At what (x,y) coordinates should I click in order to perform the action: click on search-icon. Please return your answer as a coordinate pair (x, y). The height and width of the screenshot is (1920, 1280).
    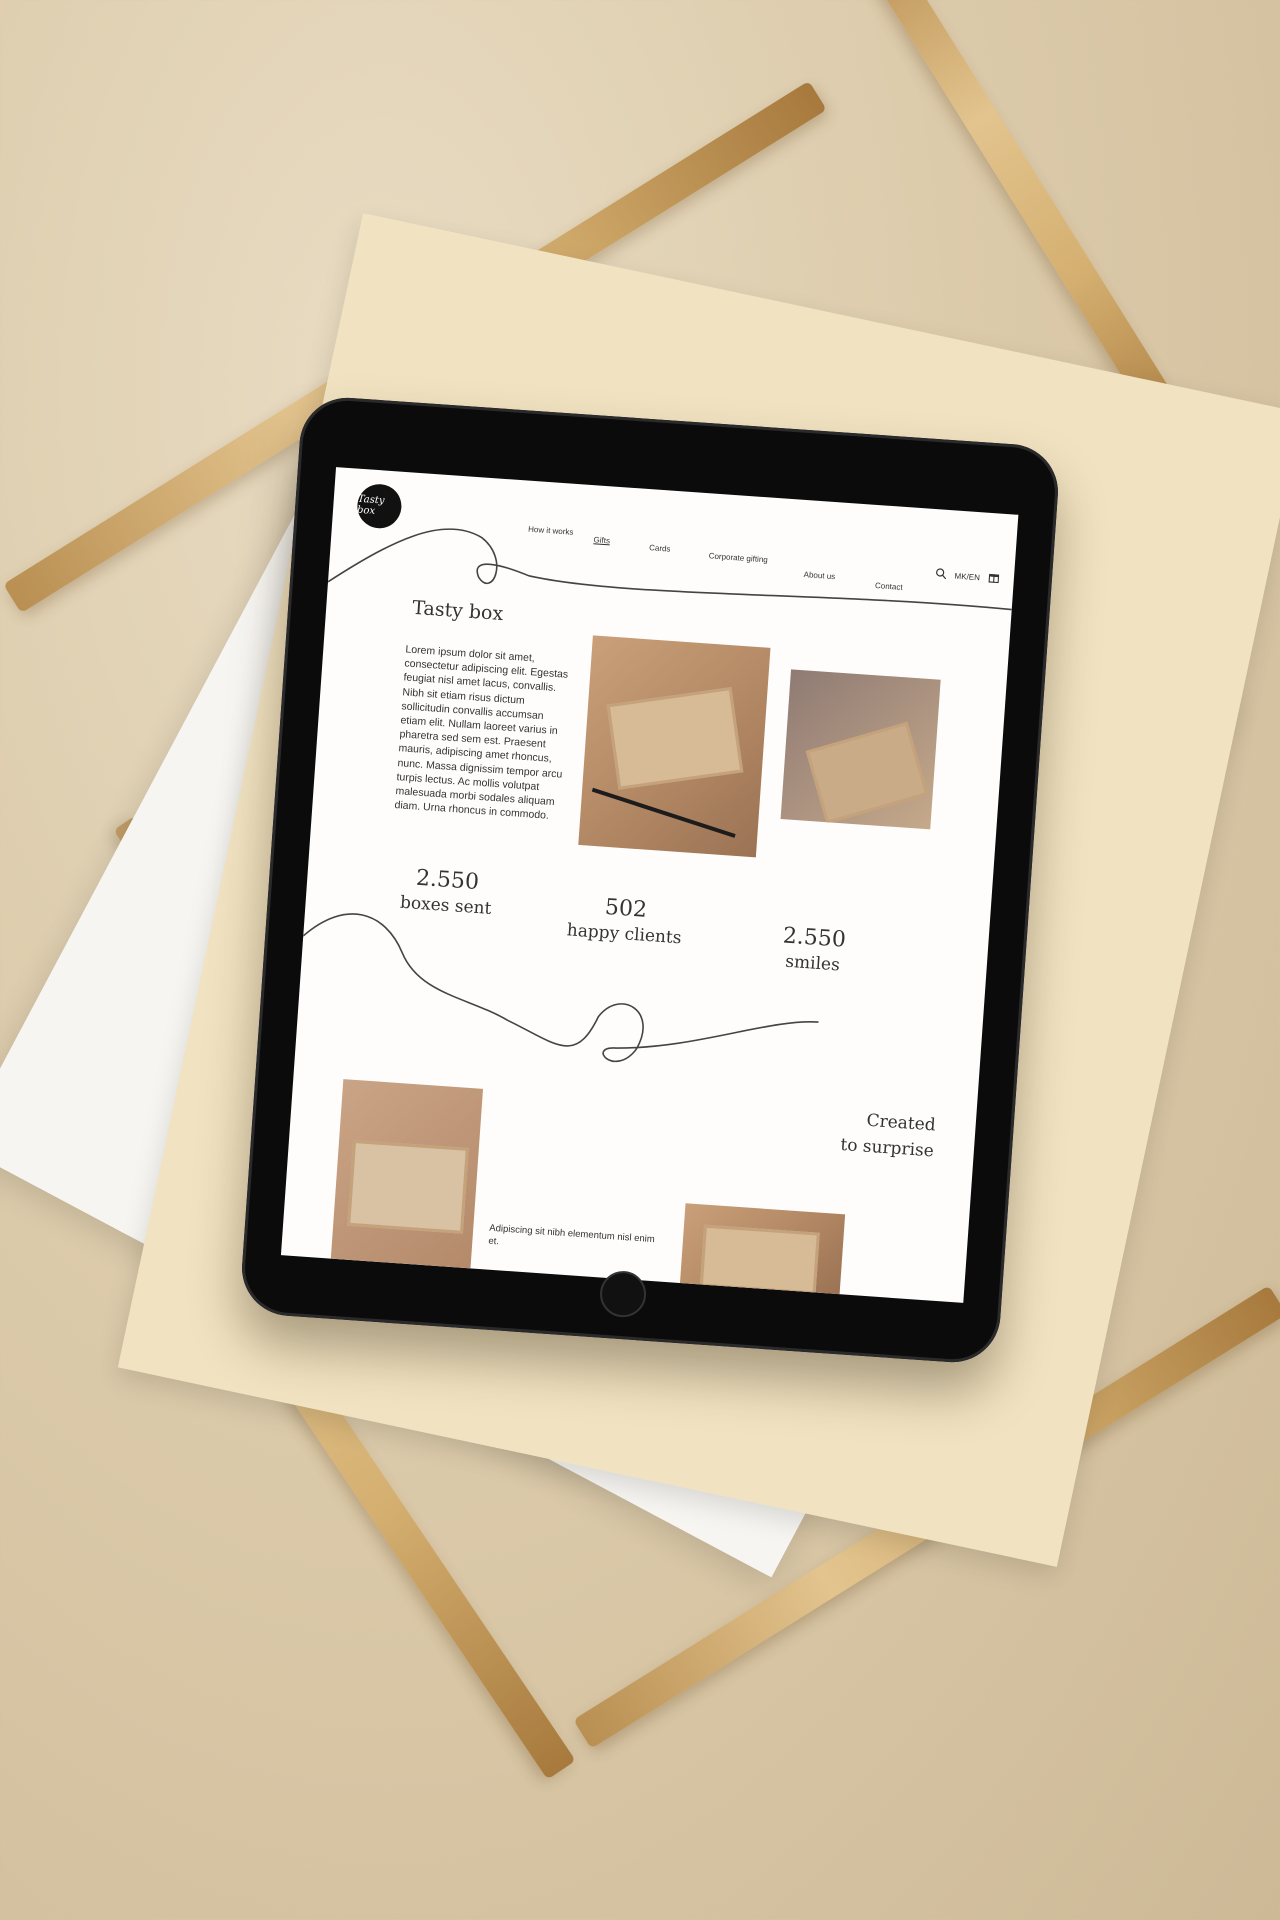
    Looking at the image, I should click on (940, 574).